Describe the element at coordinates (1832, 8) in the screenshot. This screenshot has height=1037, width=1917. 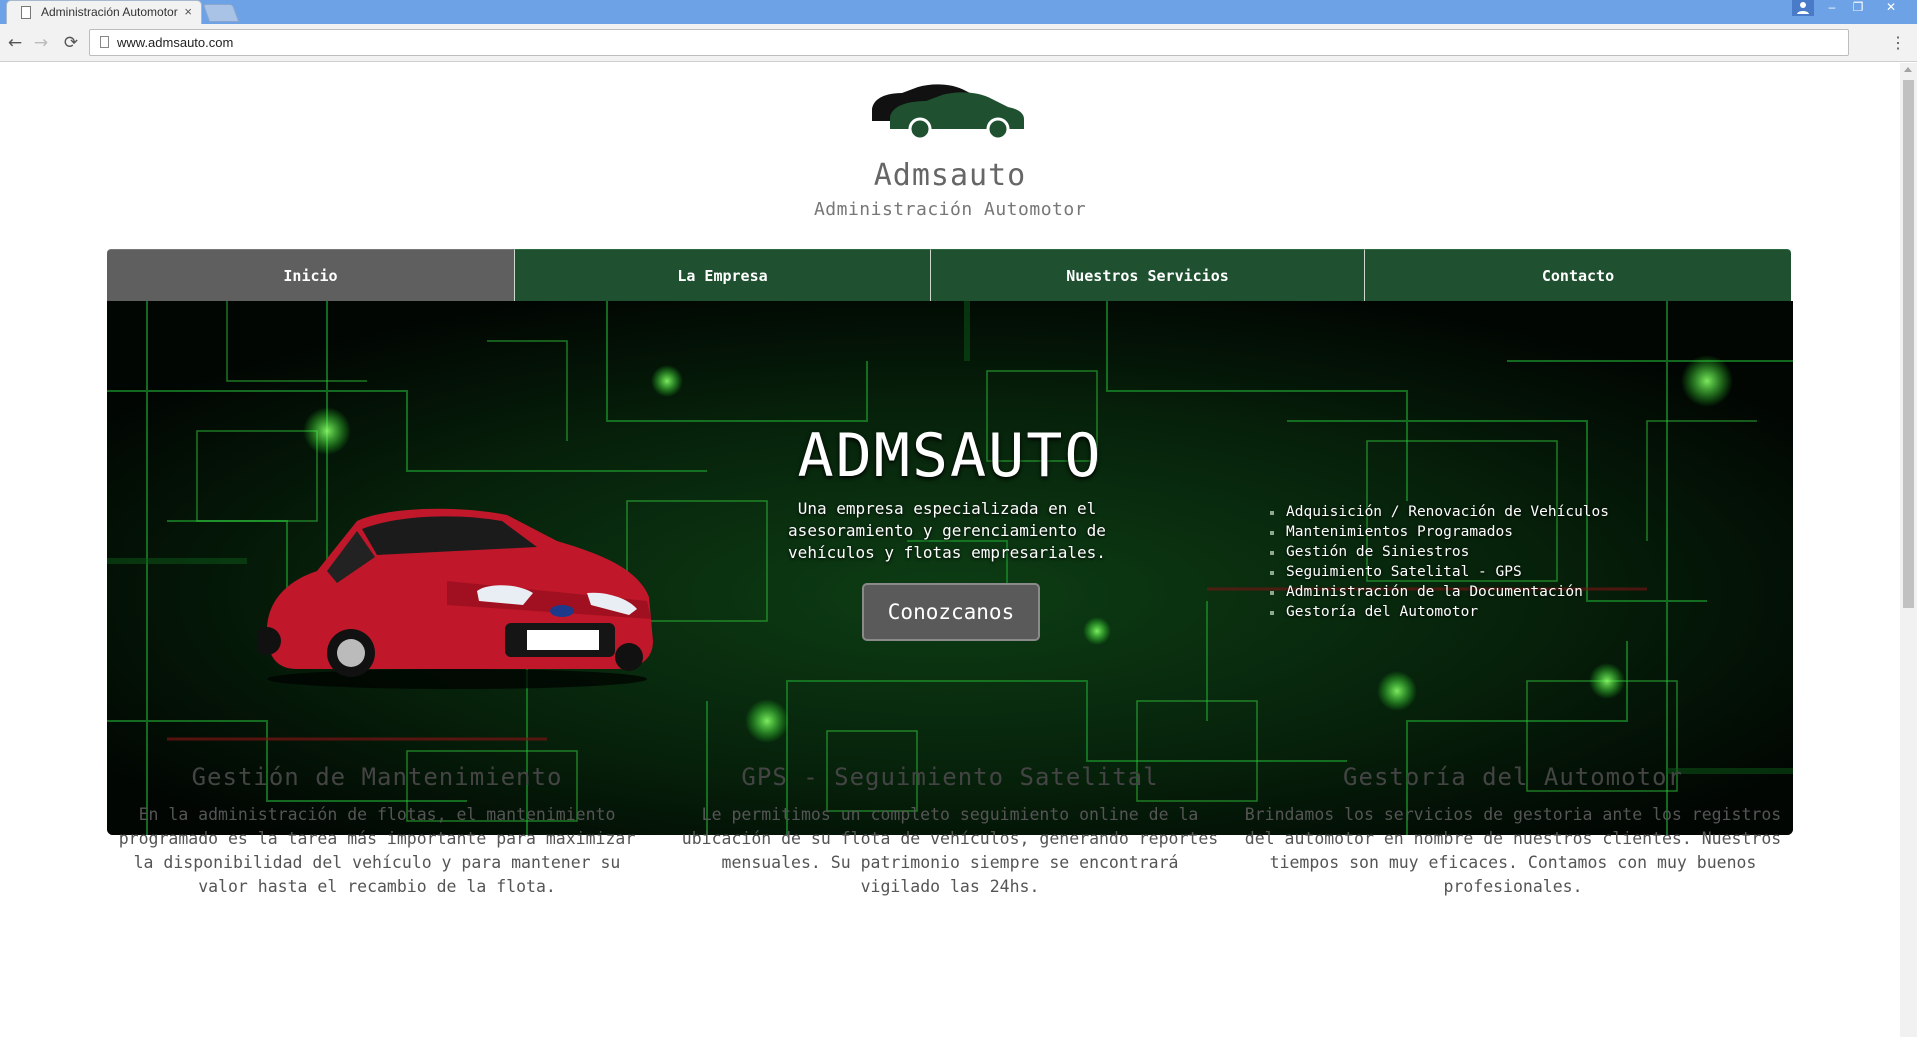
I see `minimize-window-button: –` at that location.